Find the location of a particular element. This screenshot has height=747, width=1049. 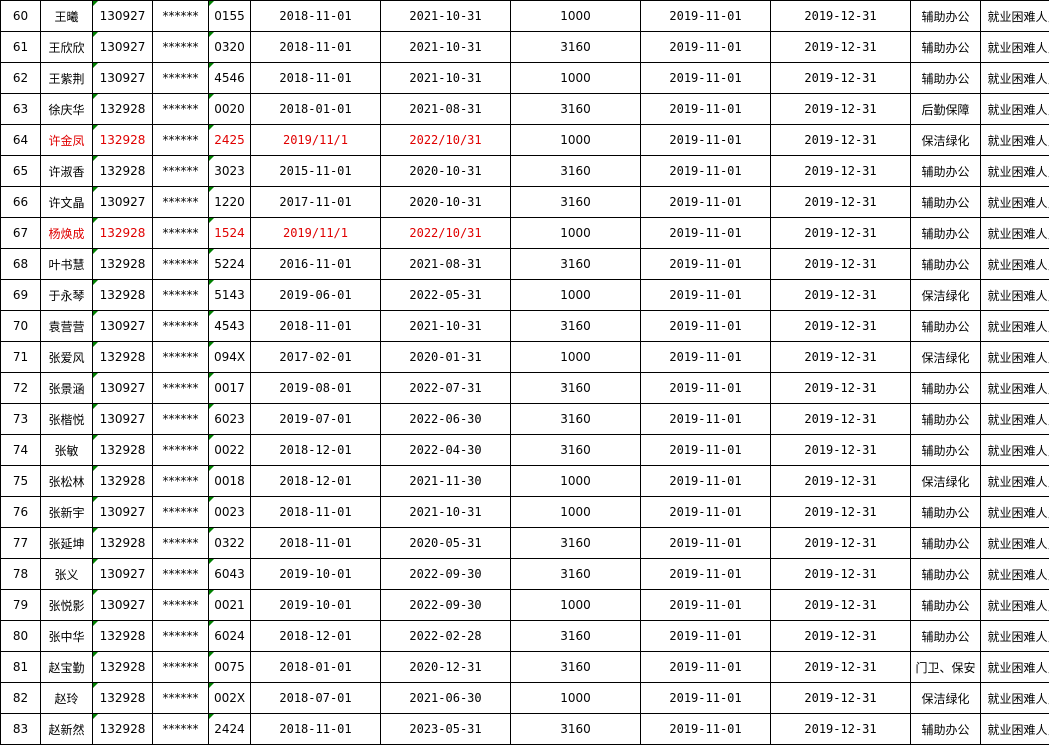

cell-id-suffix: 6024 is located at coordinates (229, 636).